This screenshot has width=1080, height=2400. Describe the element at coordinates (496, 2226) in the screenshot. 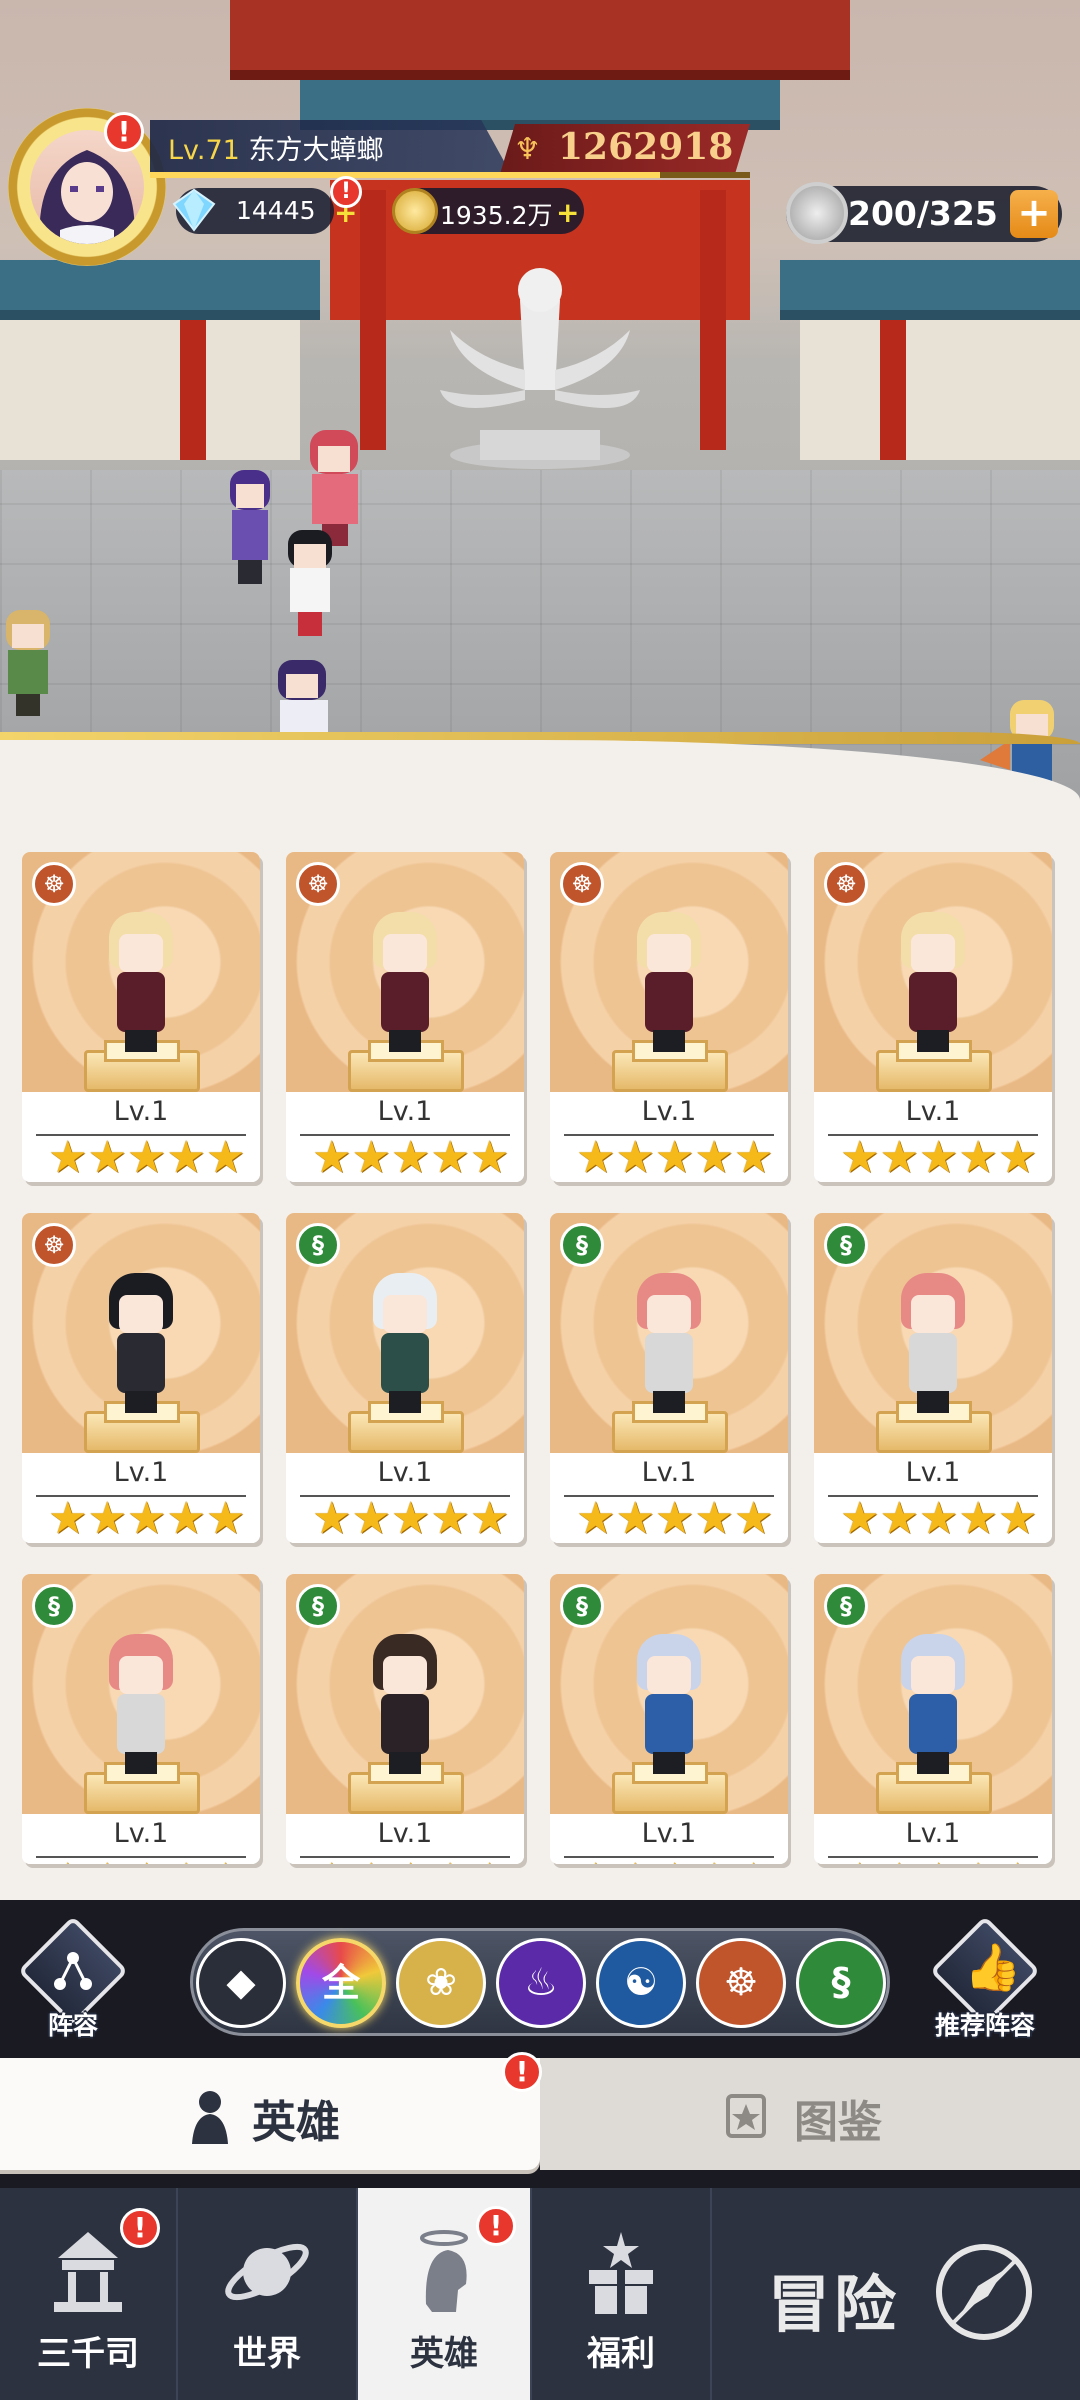

I see `nav-heroes-alert-badge: !` at that location.